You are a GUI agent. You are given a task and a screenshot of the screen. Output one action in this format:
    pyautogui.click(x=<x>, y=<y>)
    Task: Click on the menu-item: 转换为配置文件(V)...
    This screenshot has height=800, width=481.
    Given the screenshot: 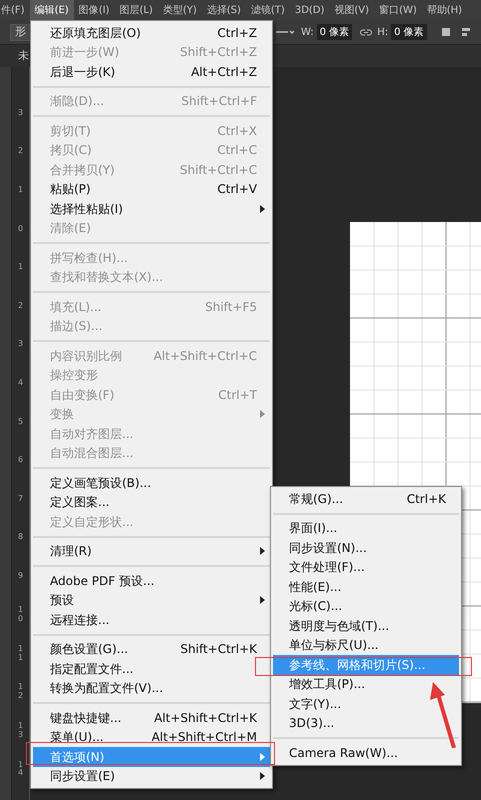 What is the action you would take?
    pyautogui.click(x=151, y=688)
    